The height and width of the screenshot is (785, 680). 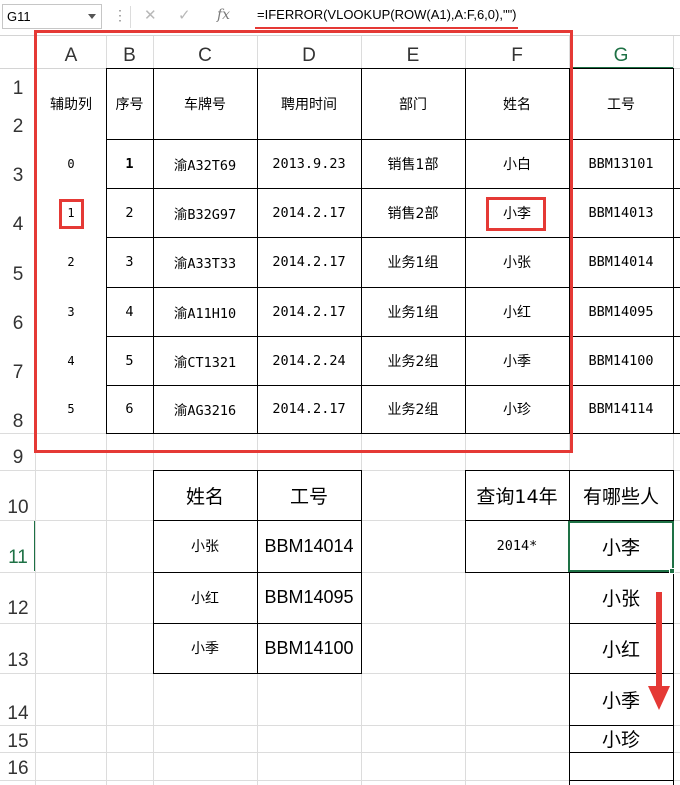 What do you see at coordinates (621, 163) in the screenshot?
I see `table-cell: BBM13101` at bounding box center [621, 163].